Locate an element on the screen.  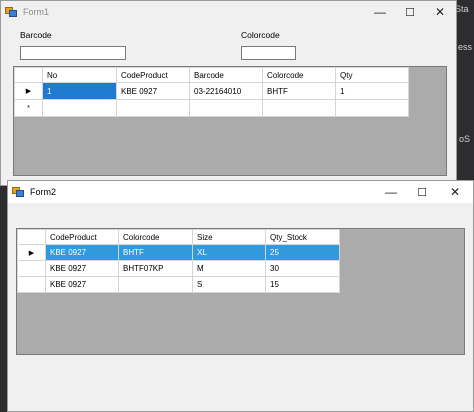
table-cell-colorcode: BHTF07KP is located at coordinates (155, 268).